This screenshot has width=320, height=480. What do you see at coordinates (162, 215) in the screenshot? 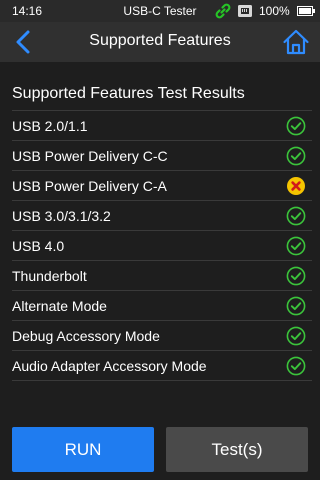
I see `feature-row: USB 3.0/3.1/3.2` at bounding box center [162, 215].